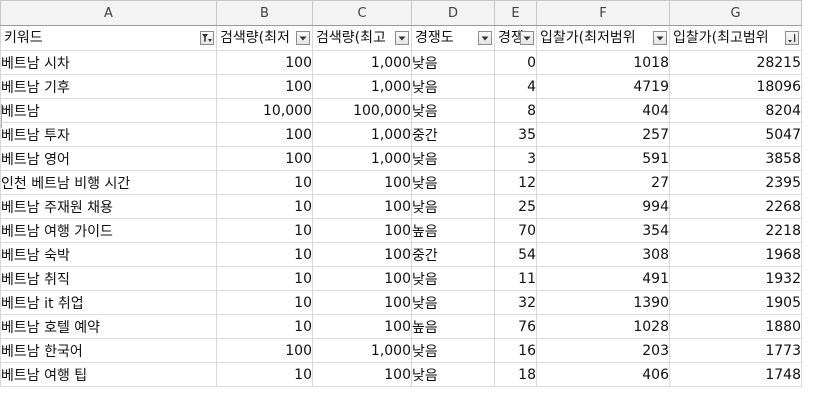  I want to click on grid-cell: 3858, so click(735, 158).